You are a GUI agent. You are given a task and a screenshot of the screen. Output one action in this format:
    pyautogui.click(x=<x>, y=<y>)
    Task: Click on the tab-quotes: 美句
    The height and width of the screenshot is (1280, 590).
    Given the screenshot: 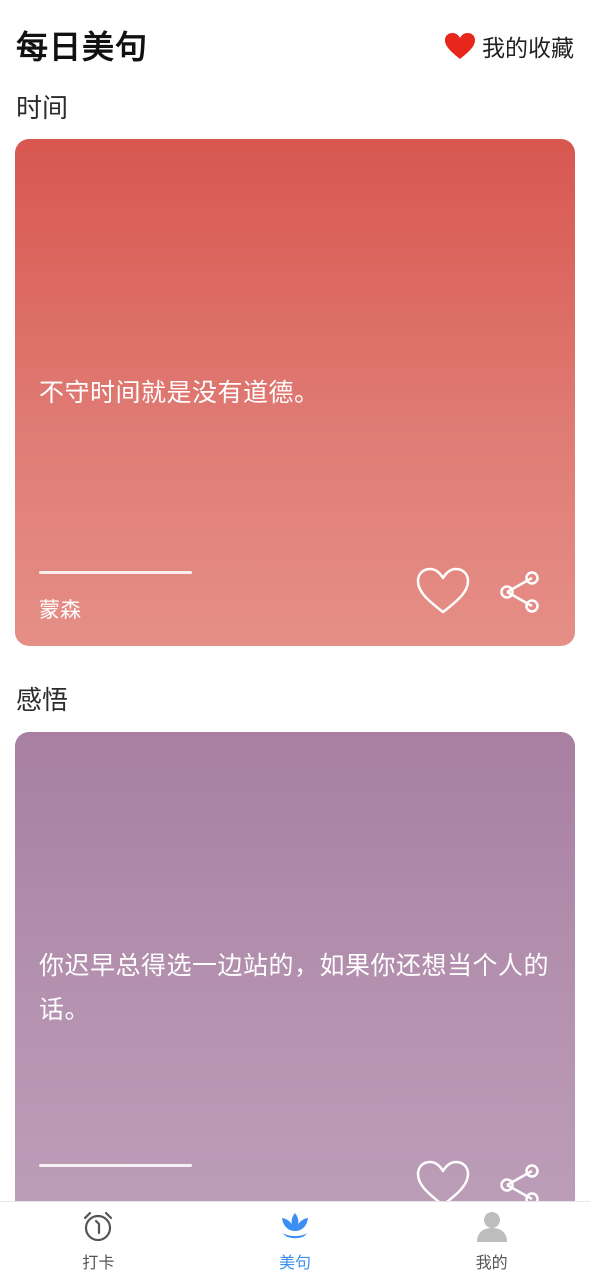 What is the action you would take?
    pyautogui.click(x=295, y=1241)
    